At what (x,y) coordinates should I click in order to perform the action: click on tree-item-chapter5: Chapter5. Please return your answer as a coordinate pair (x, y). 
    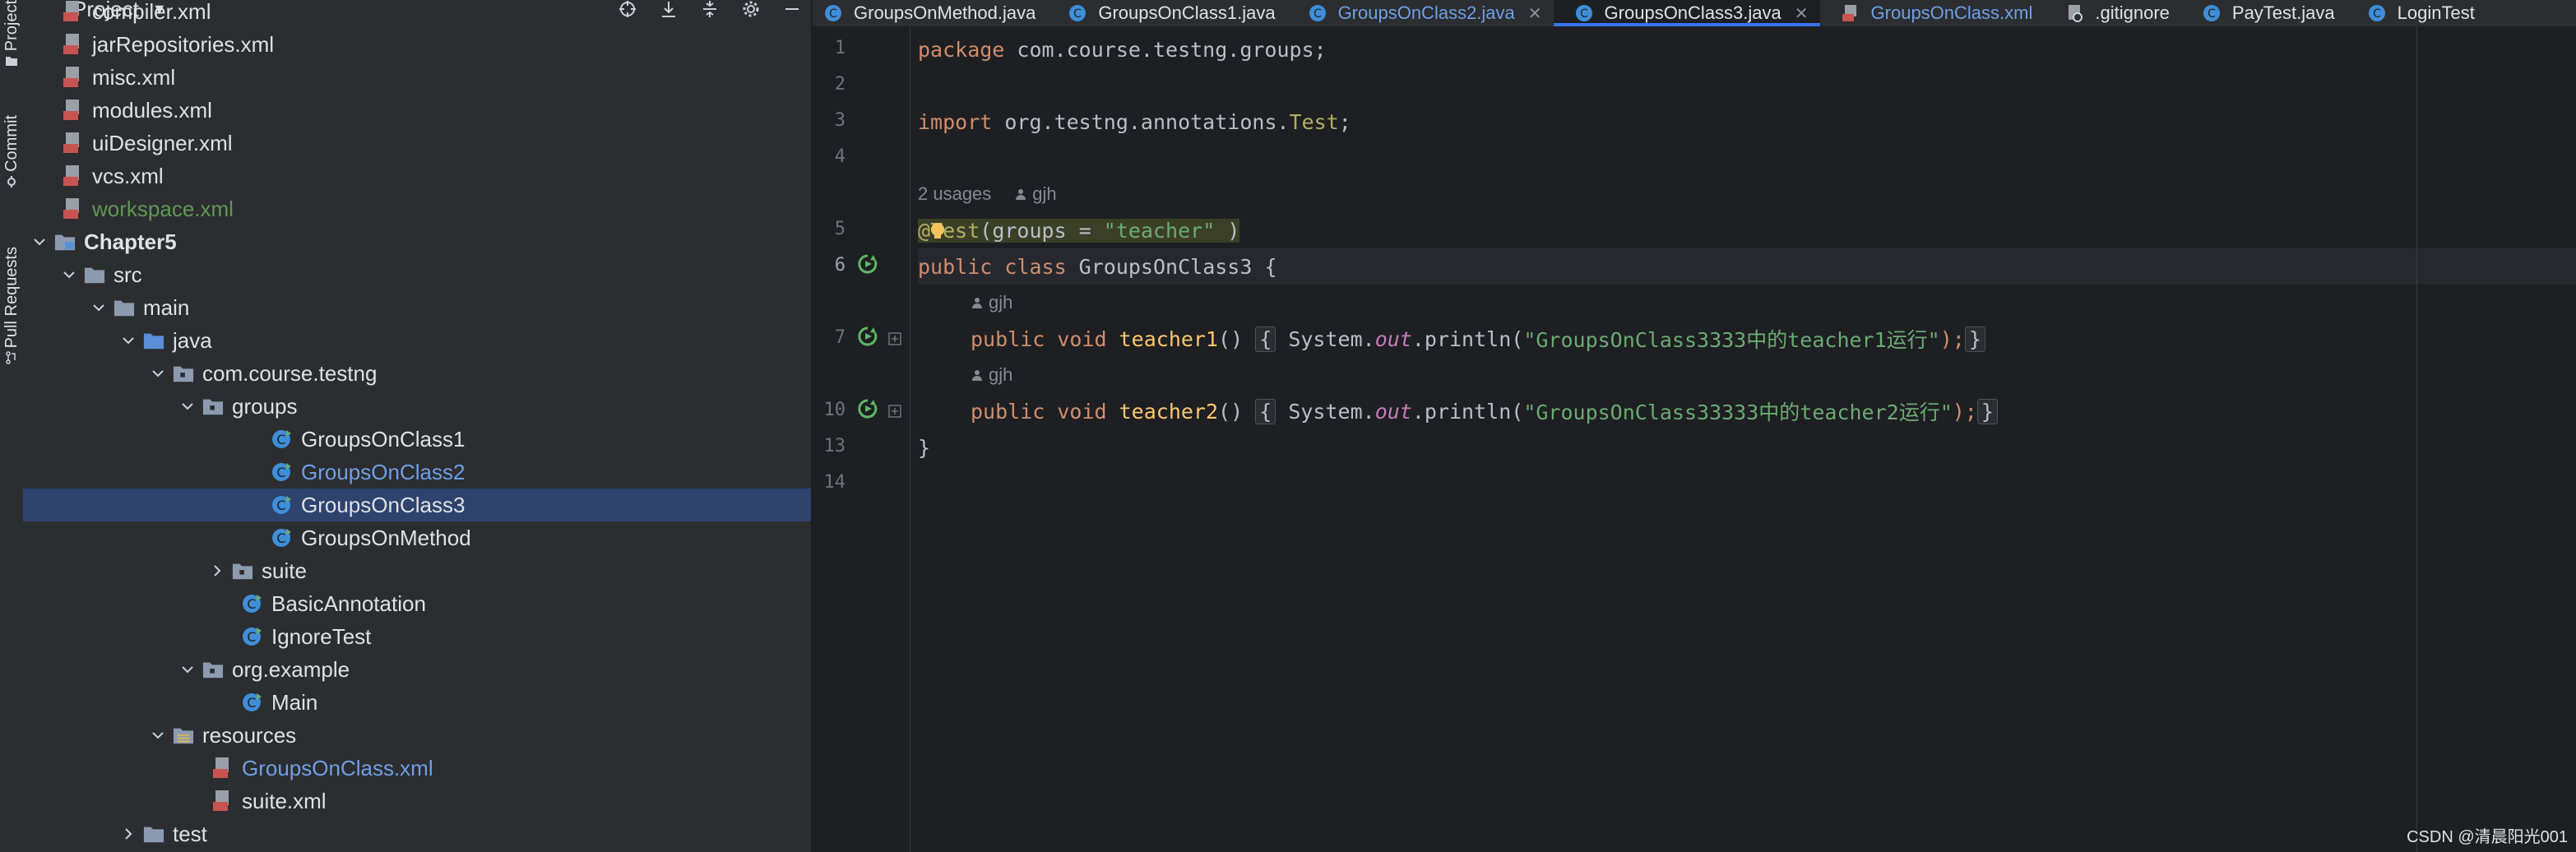
    Looking at the image, I should click on (417, 241).